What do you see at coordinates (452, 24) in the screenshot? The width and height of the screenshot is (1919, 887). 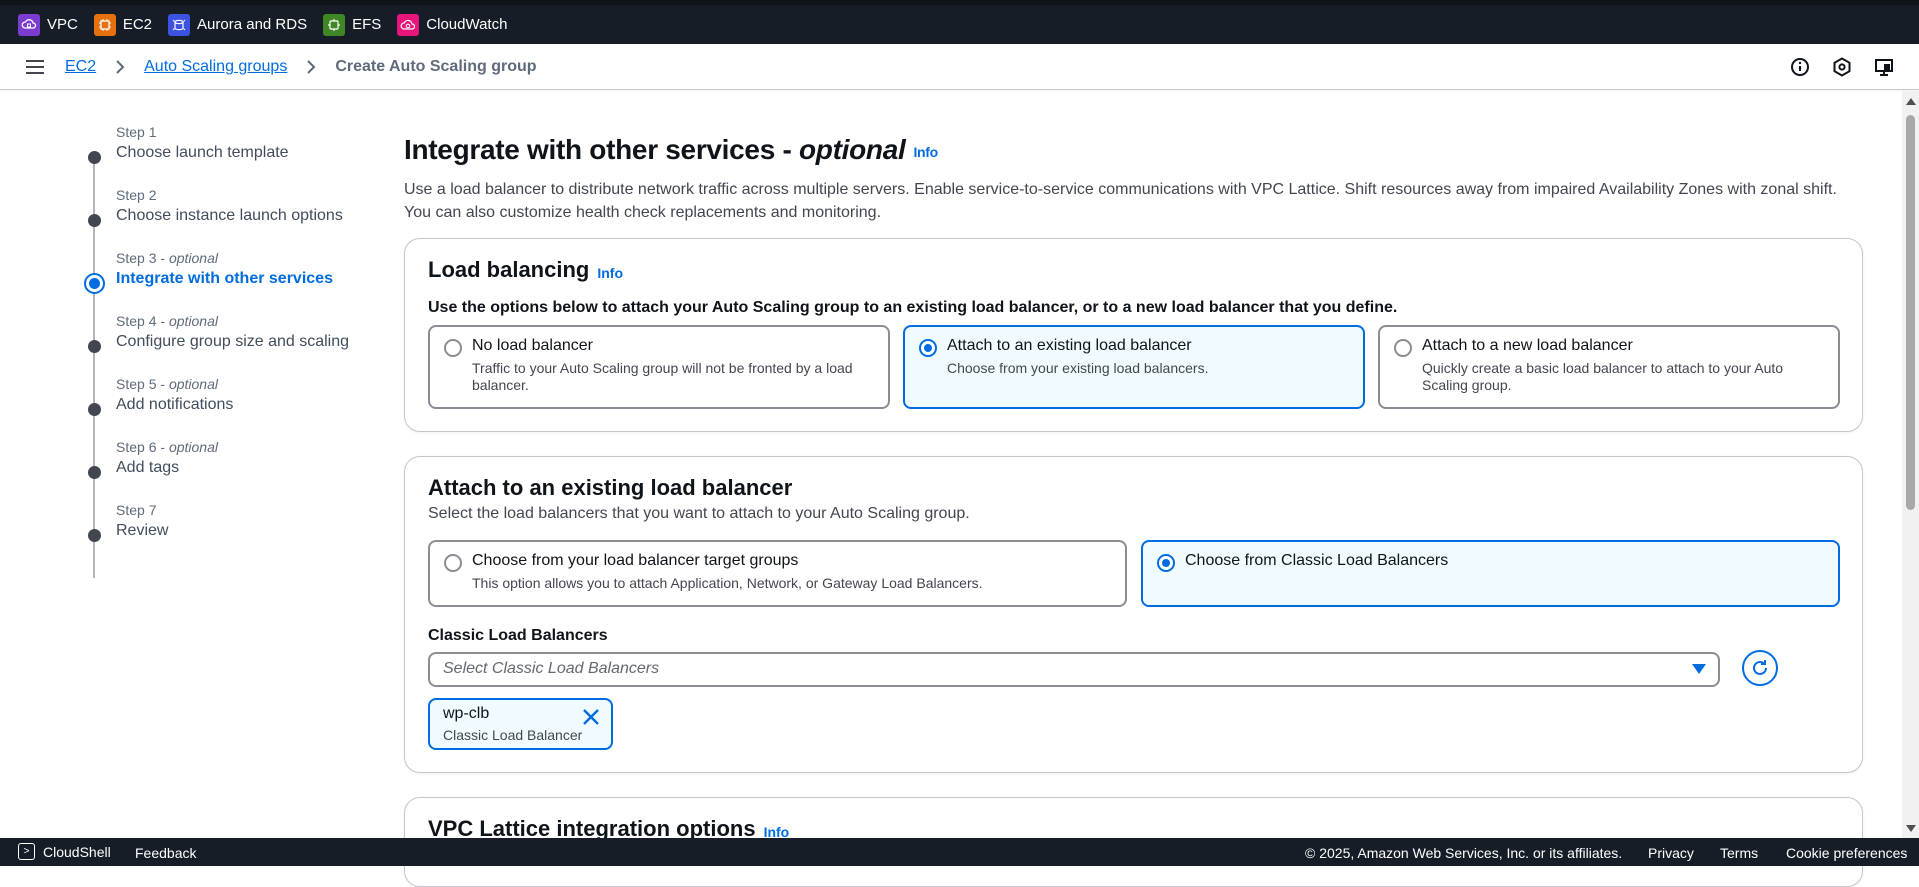 I see `service-shortcut-cloudwatch: CloudWatch` at bounding box center [452, 24].